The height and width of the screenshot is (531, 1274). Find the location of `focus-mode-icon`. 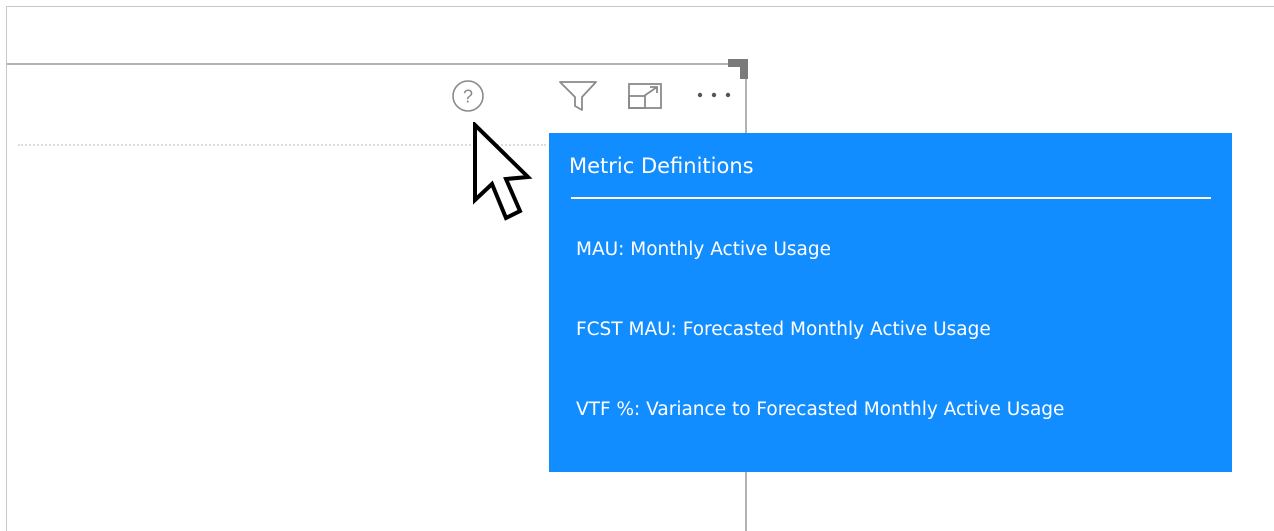

focus-mode-icon is located at coordinates (645, 96).